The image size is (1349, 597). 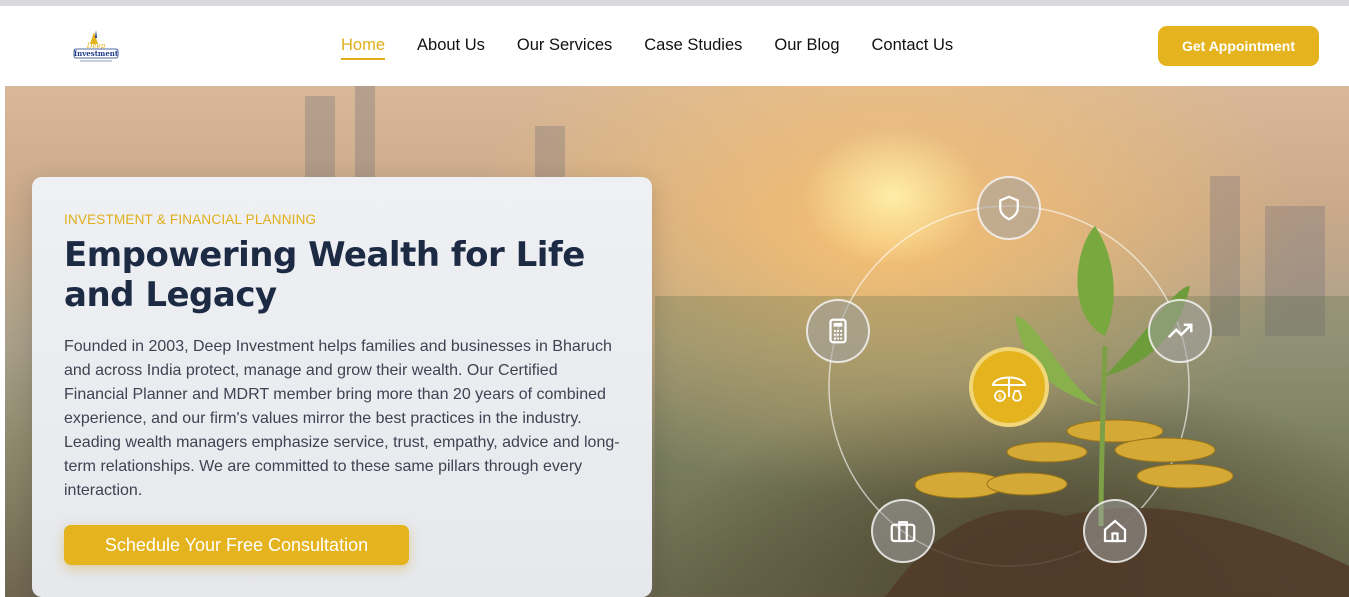 I want to click on get-appointment-button: Get Appointment, so click(x=1238, y=46).